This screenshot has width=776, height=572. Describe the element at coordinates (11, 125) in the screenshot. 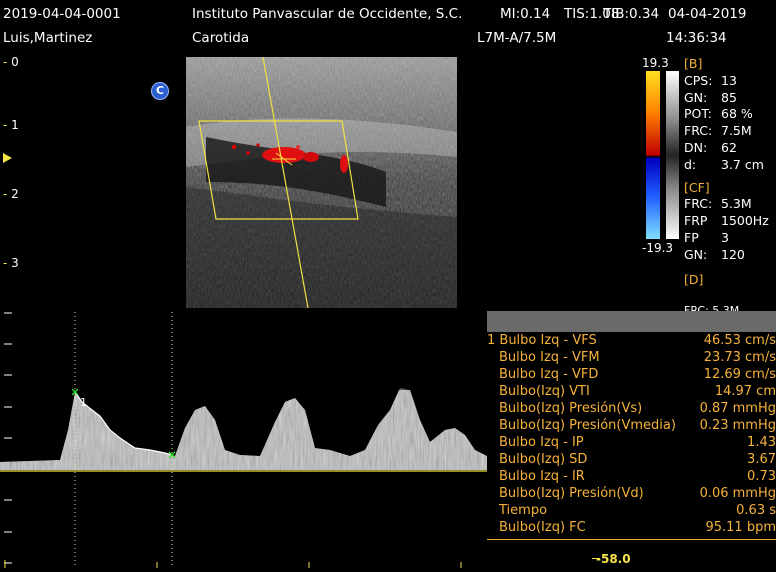

I see `depth-tick-1: - 1` at that location.